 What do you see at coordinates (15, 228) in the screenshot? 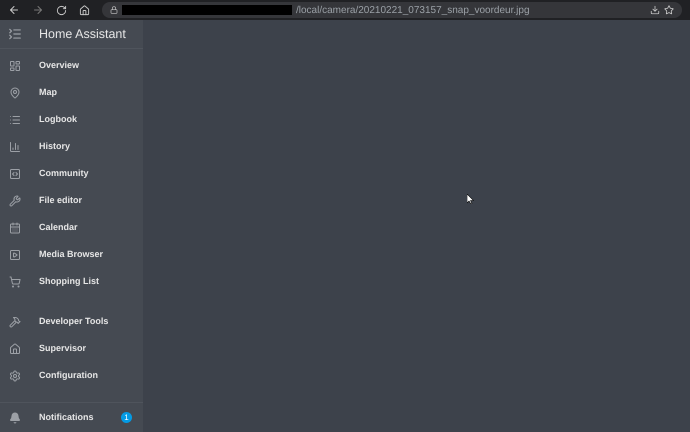
I see `calendar-icon` at bounding box center [15, 228].